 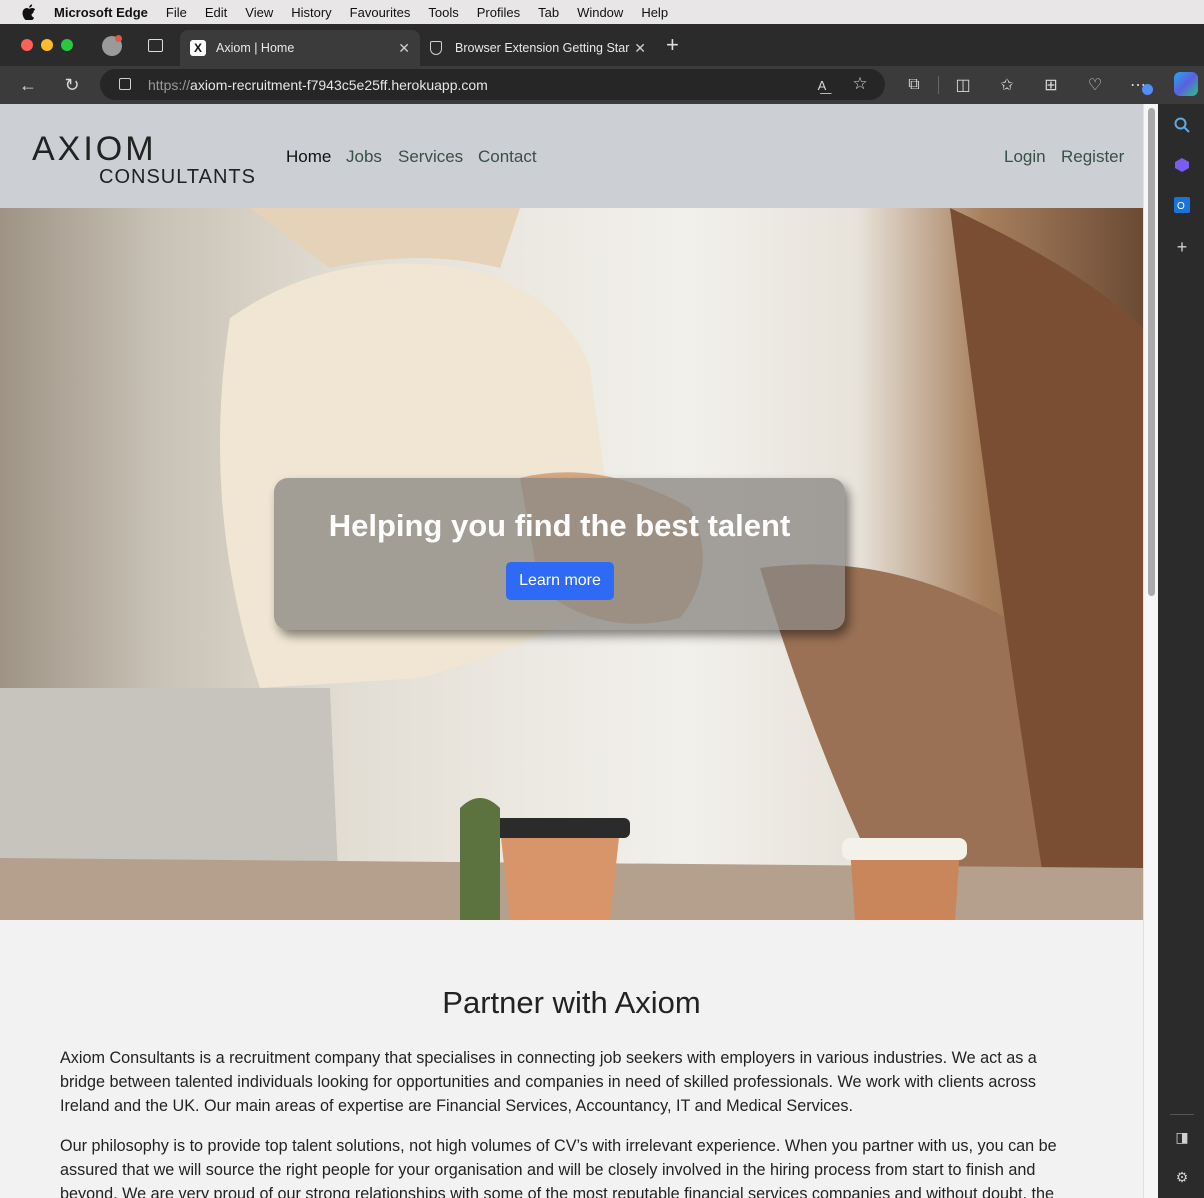 I want to click on copilot-sidebar-icon, so click(x=1182, y=165).